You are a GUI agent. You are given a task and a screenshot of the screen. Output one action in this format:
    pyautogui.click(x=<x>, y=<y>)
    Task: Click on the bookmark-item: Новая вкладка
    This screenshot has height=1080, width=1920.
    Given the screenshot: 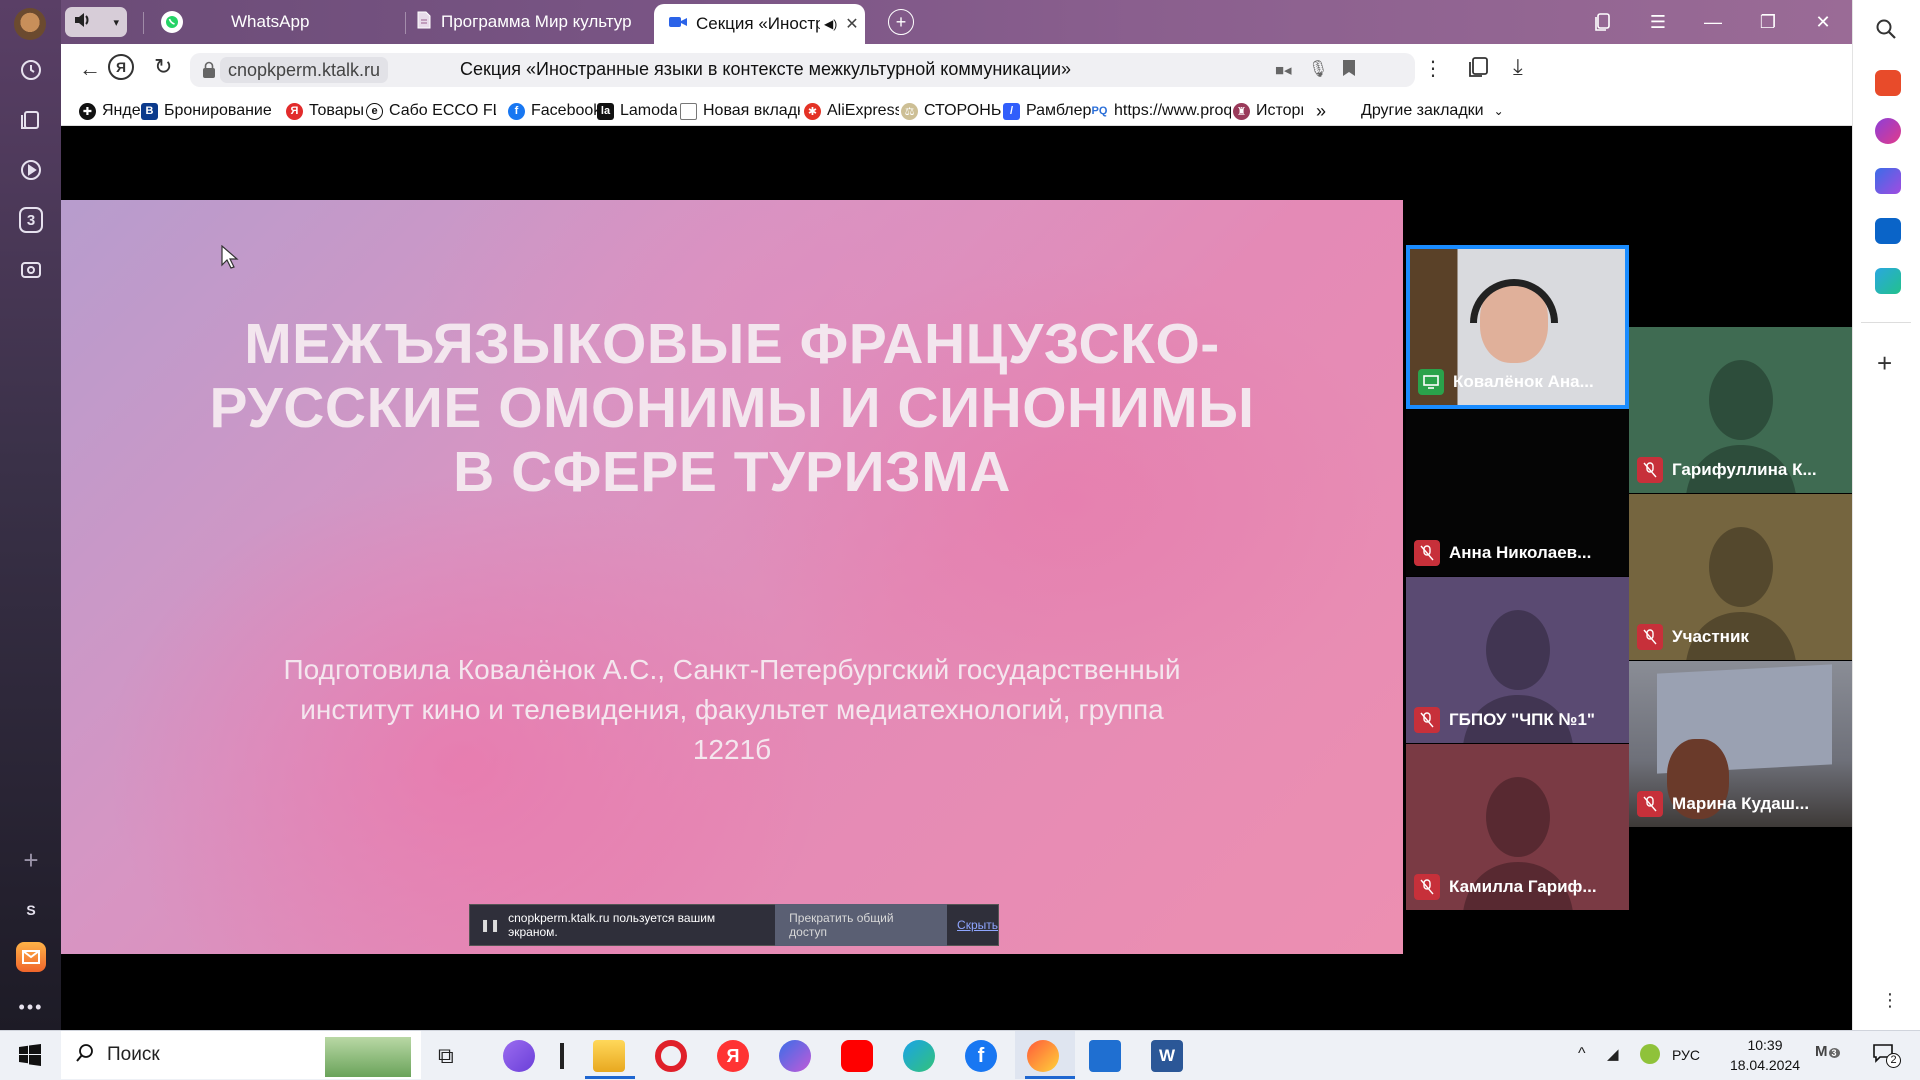 What is the action you would take?
    pyautogui.click(x=740, y=111)
    